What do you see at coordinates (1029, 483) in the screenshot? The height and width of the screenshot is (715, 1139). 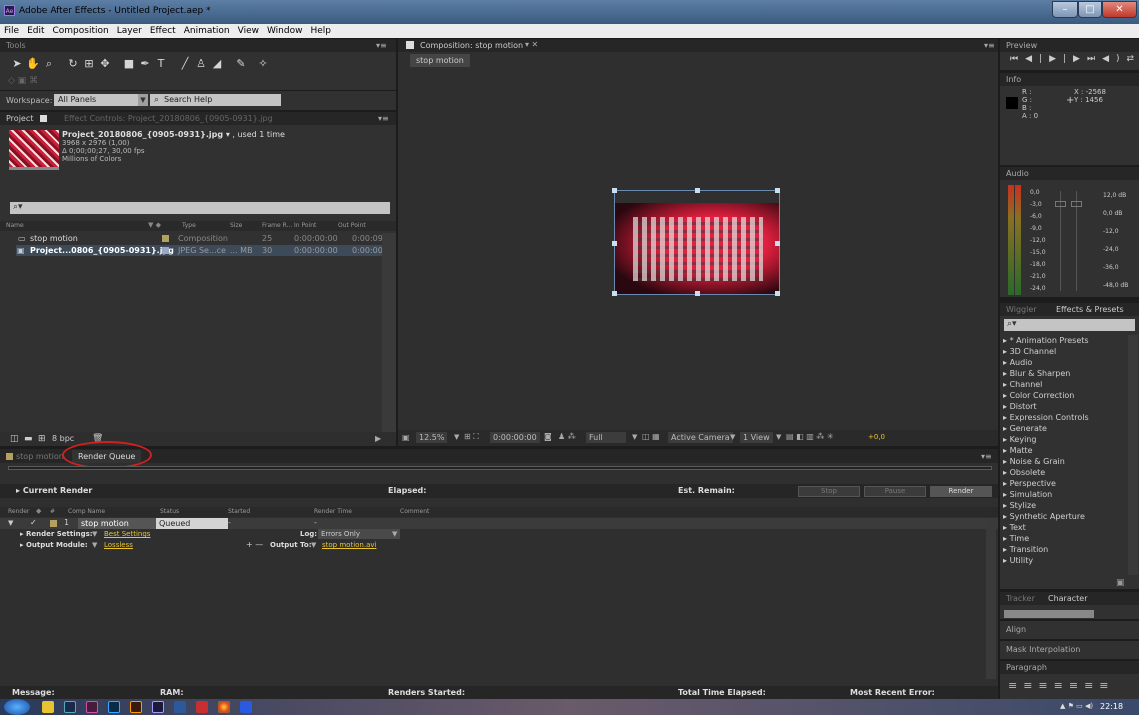 I see `effect-category: ▸ Perspective` at bounding box center [1029, 483].